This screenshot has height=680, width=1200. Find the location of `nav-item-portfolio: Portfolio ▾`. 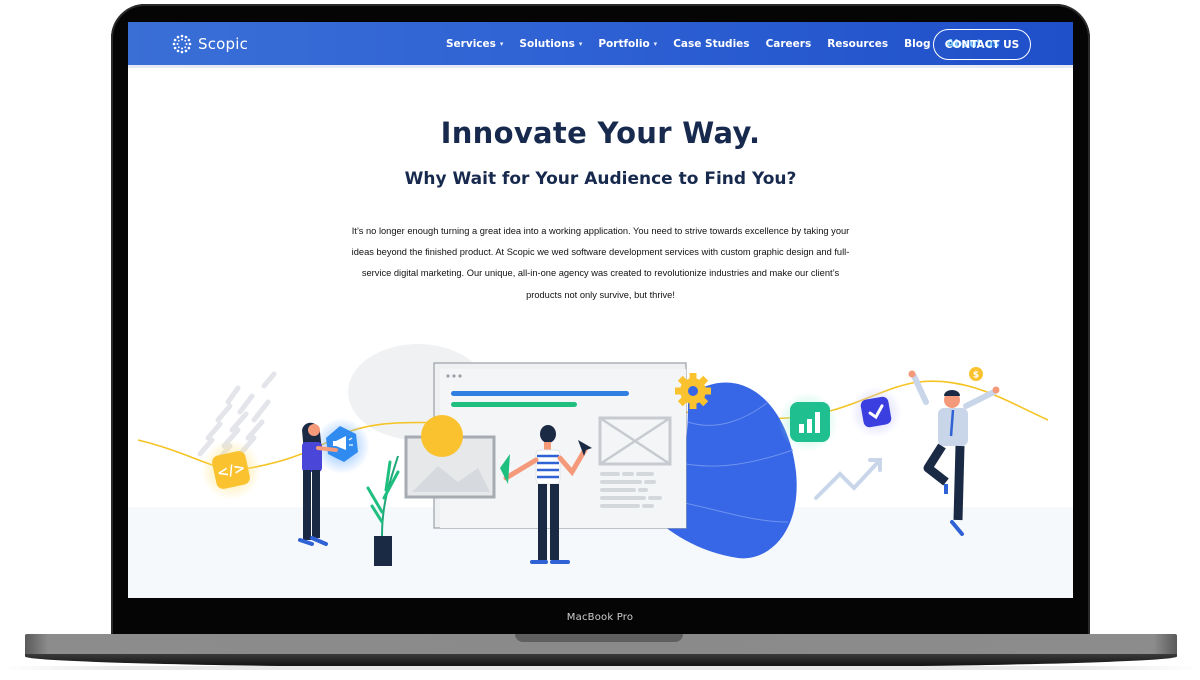

nav-item-portfolio: Portfolio ▾ is located at coordinates (627, 44).